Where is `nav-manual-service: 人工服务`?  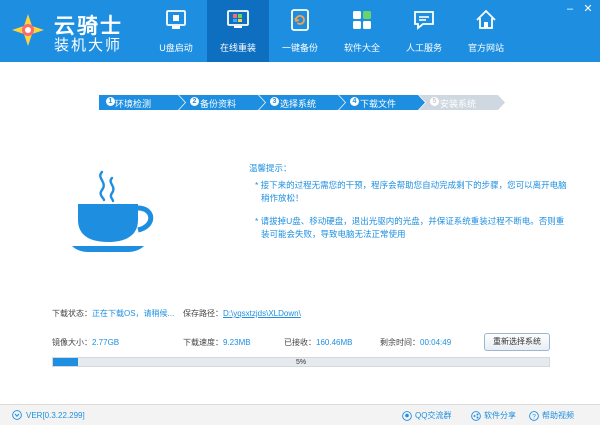
nav-manual-service: 人工服务 is located at coordinates (424, 31).